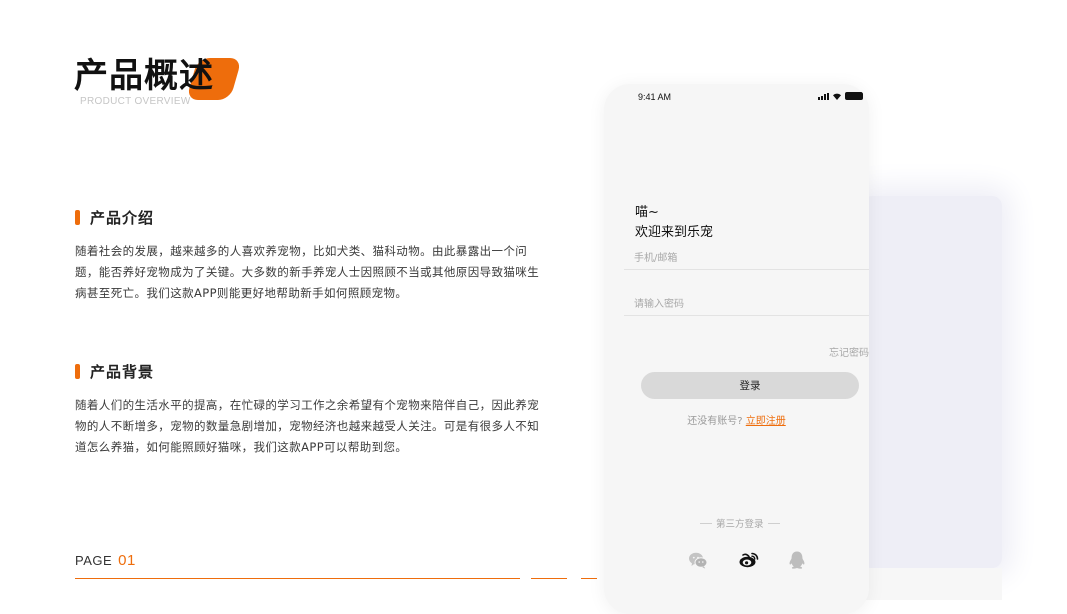 The image size is (1067, 614). What do you see at coordinates (589, 578) in the screenshot?
I see `footer-line-tiny` at bounding box center [589, 578].